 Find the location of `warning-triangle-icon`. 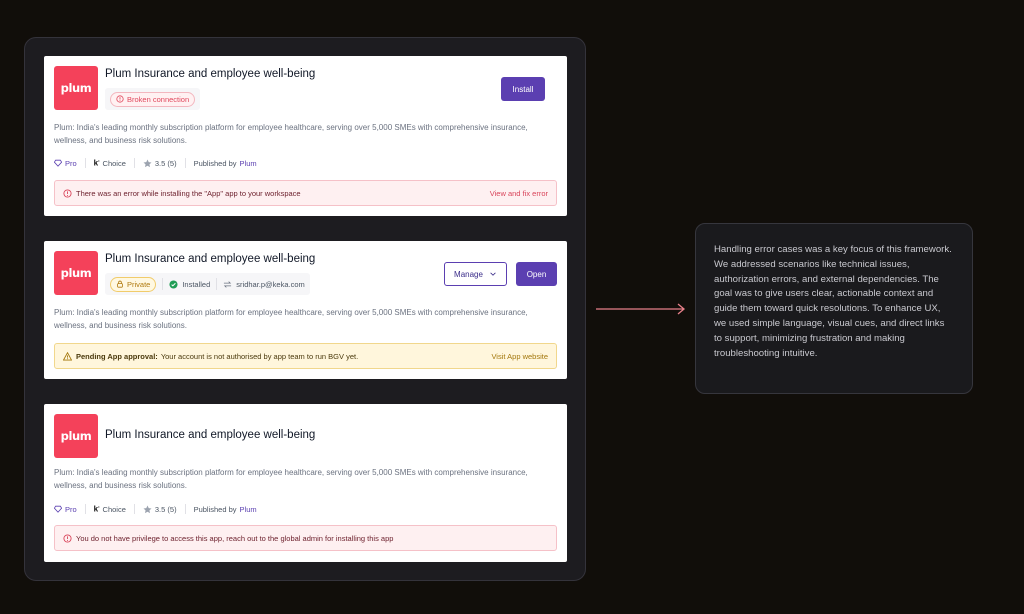

warning-triangle-icon is located at coordinates (67, 356).